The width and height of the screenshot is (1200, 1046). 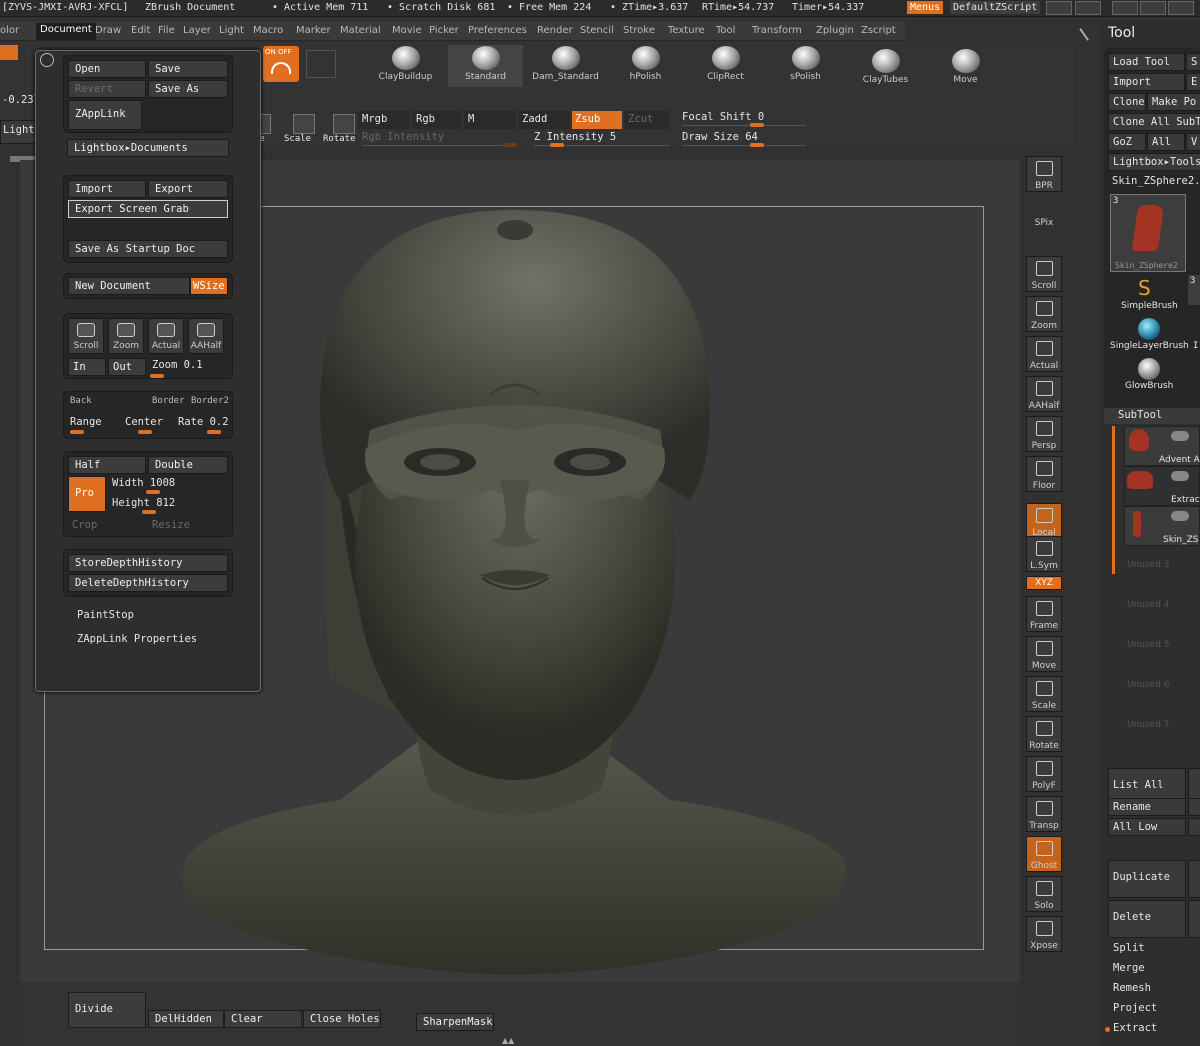 What do you see at coordinates (1149, 329) in the screenshot?
I see `singlelayerbrush-icon` at bounding box center [1149, 329].